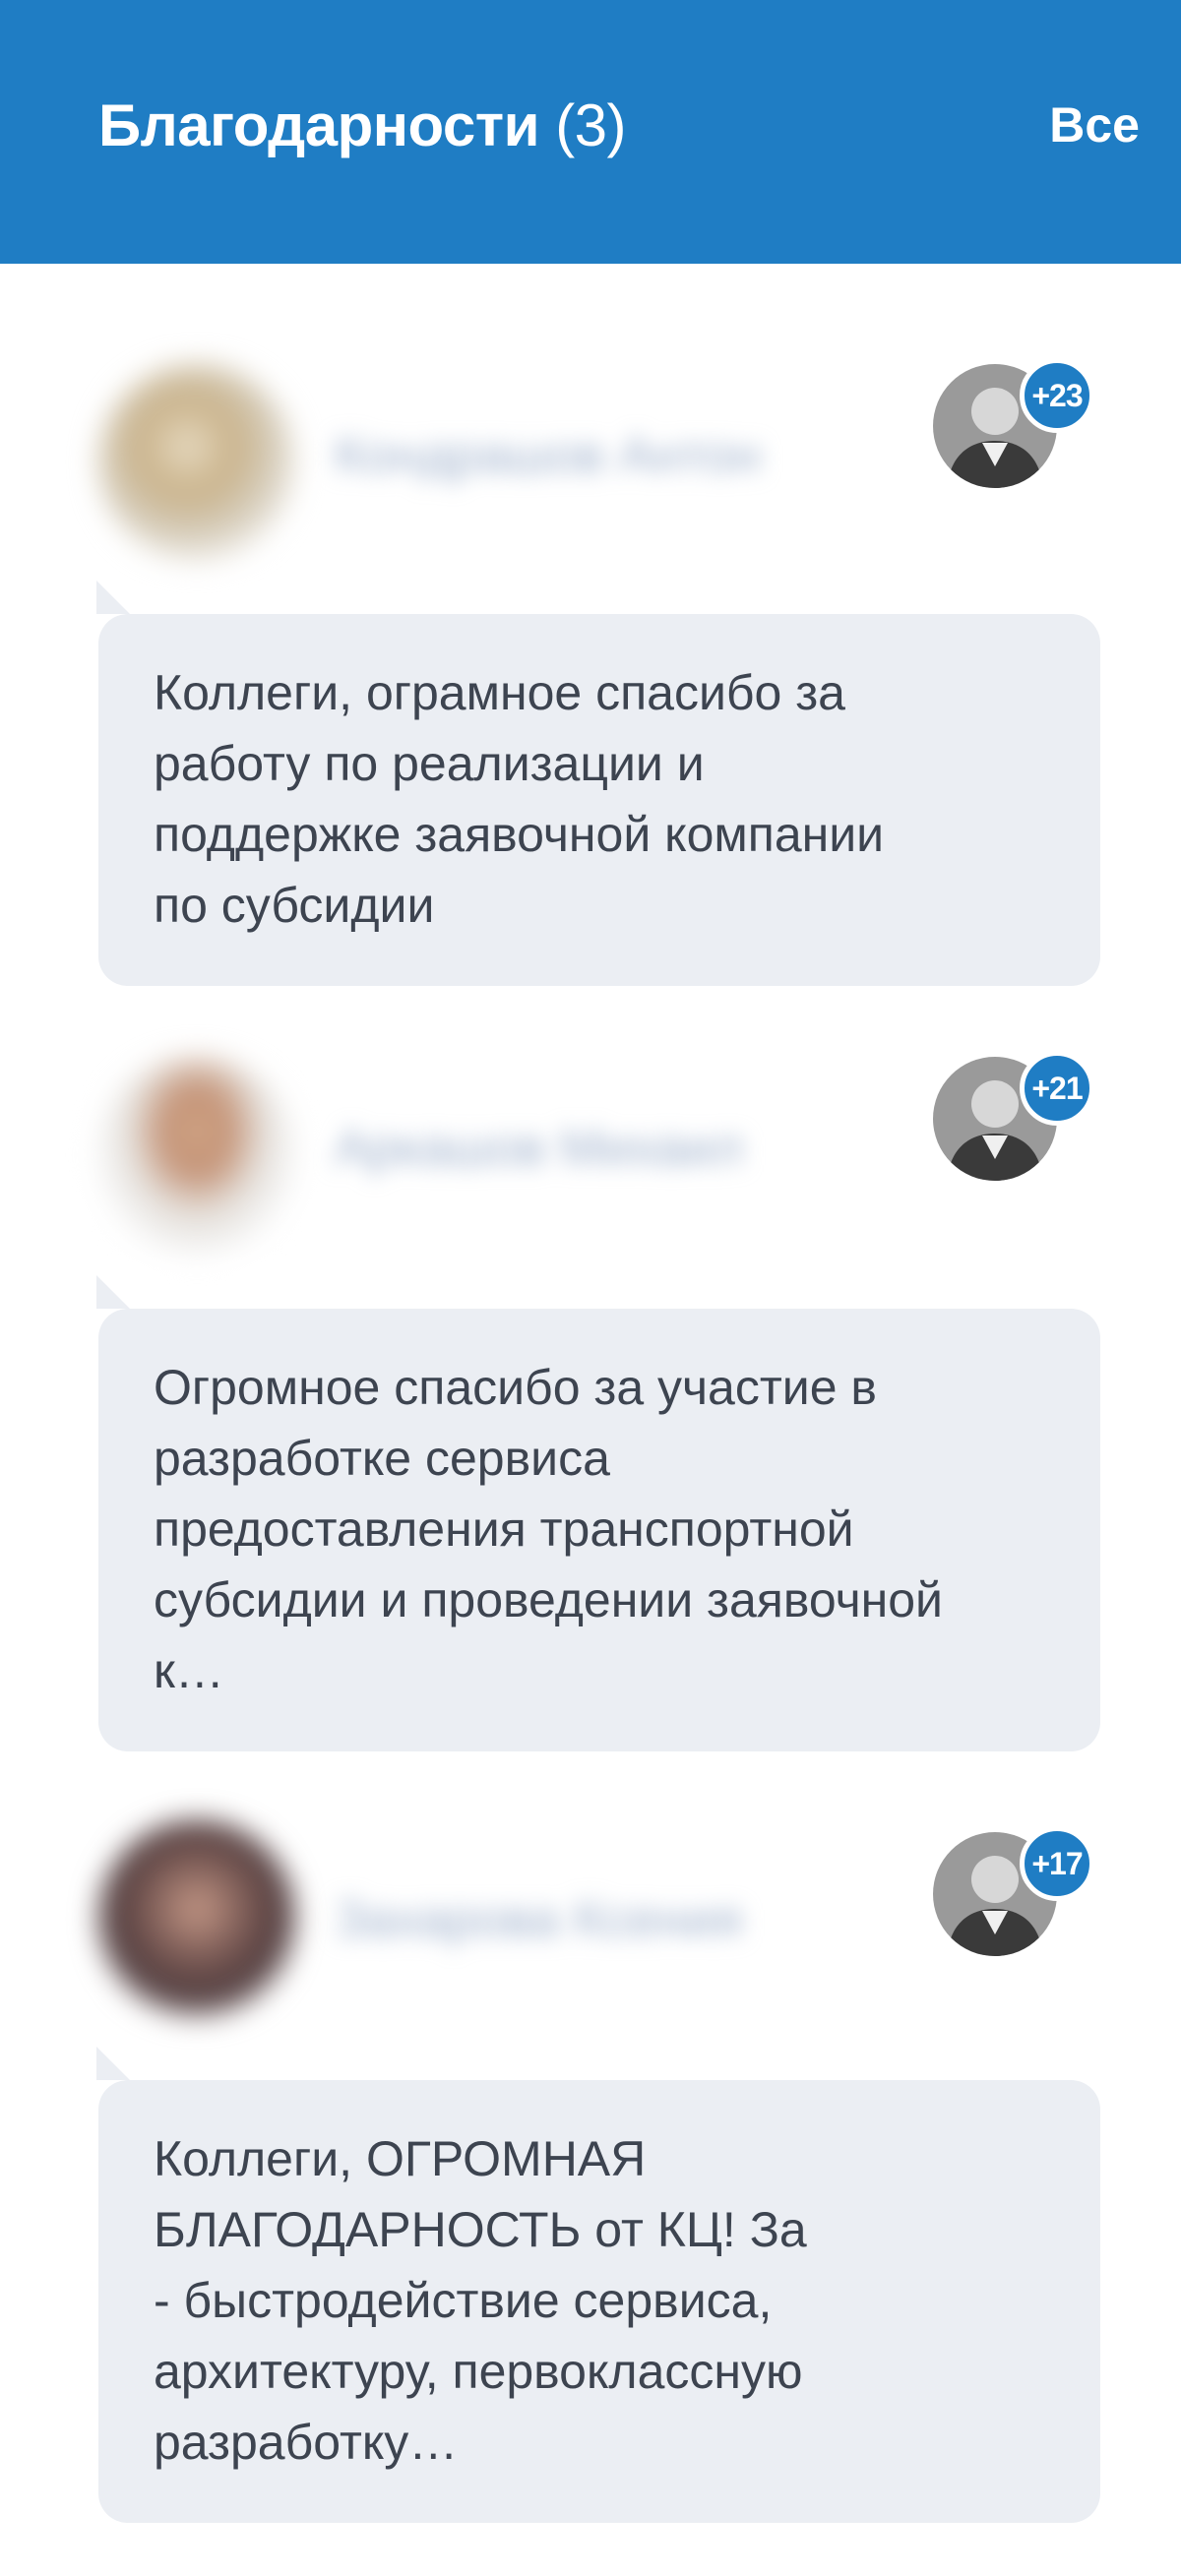 Image resolution: width=1181 pixels, height=2576 pixels. Describe the element at coordinates (1057, 395) in the screenshot. I see `giver-count-badge: +23` at that location.